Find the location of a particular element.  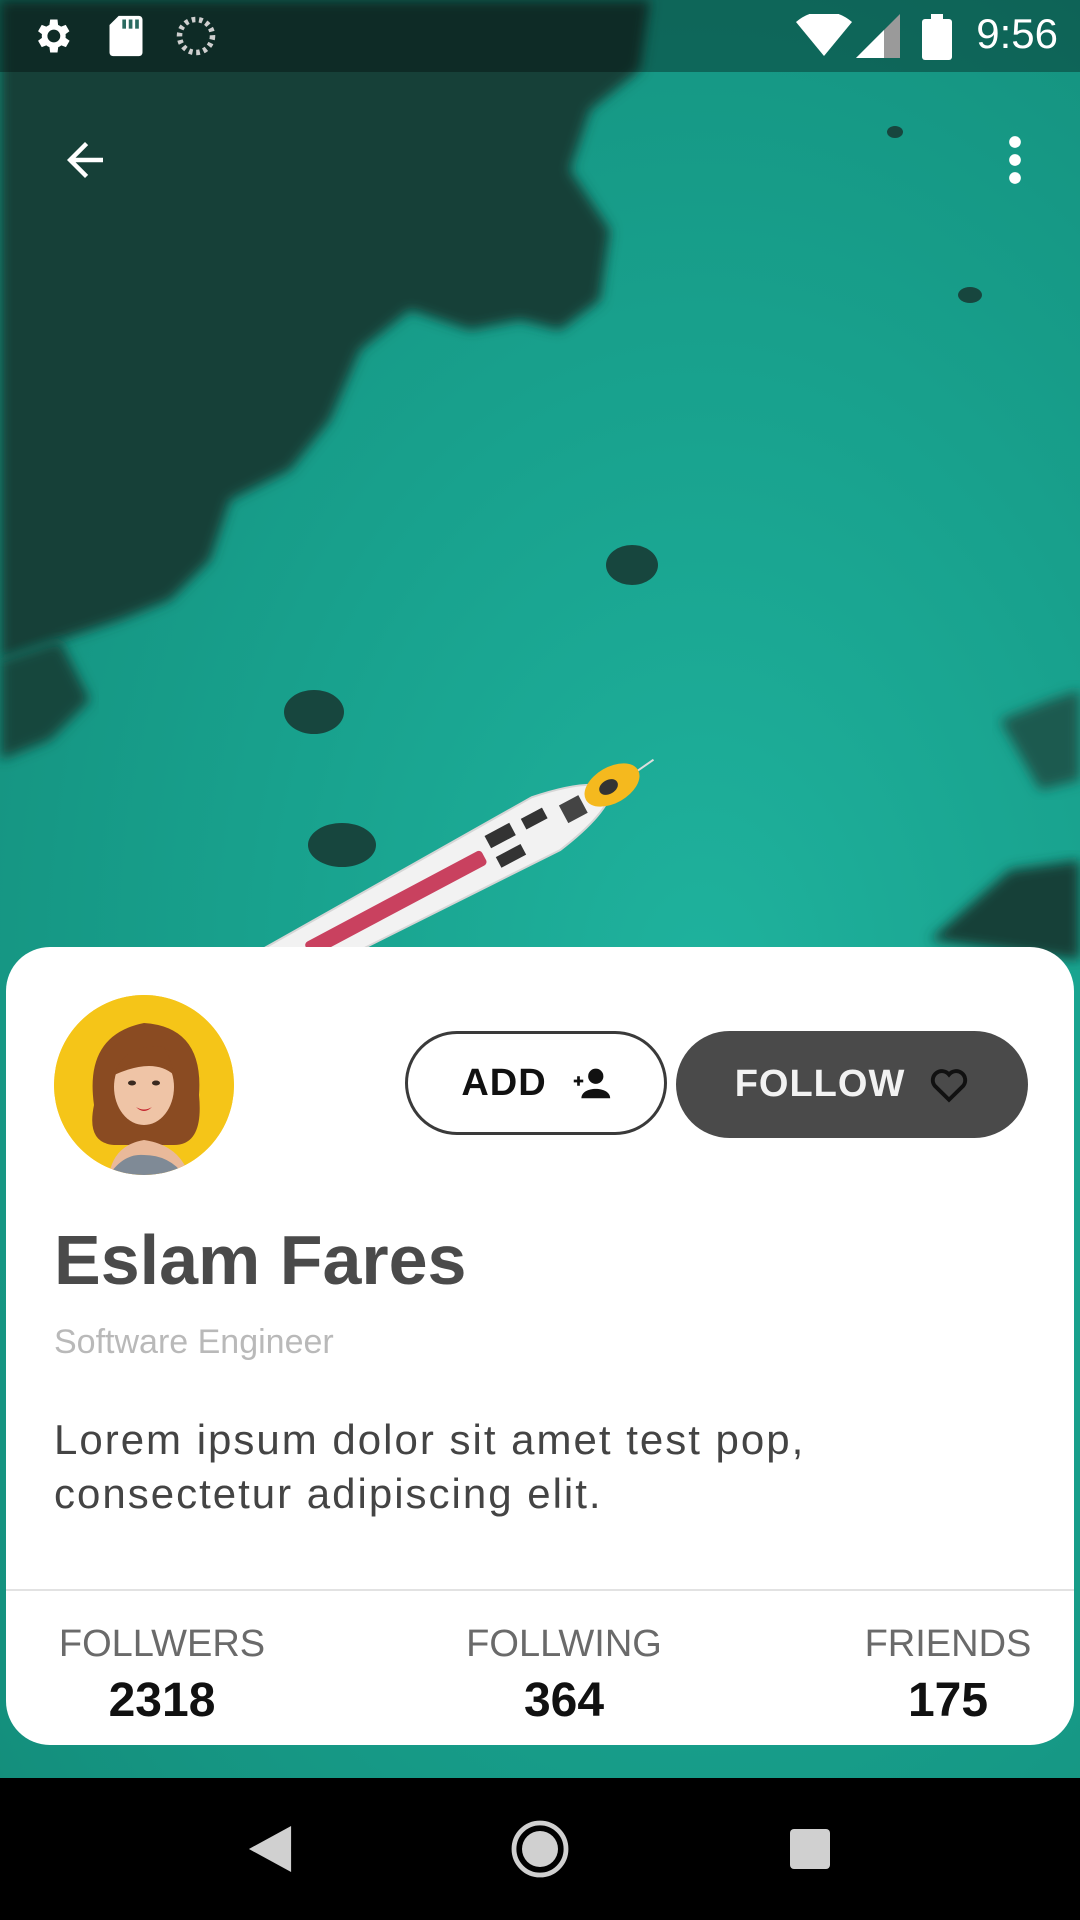

more-vert-icon is located at coordinates (1015, 160).